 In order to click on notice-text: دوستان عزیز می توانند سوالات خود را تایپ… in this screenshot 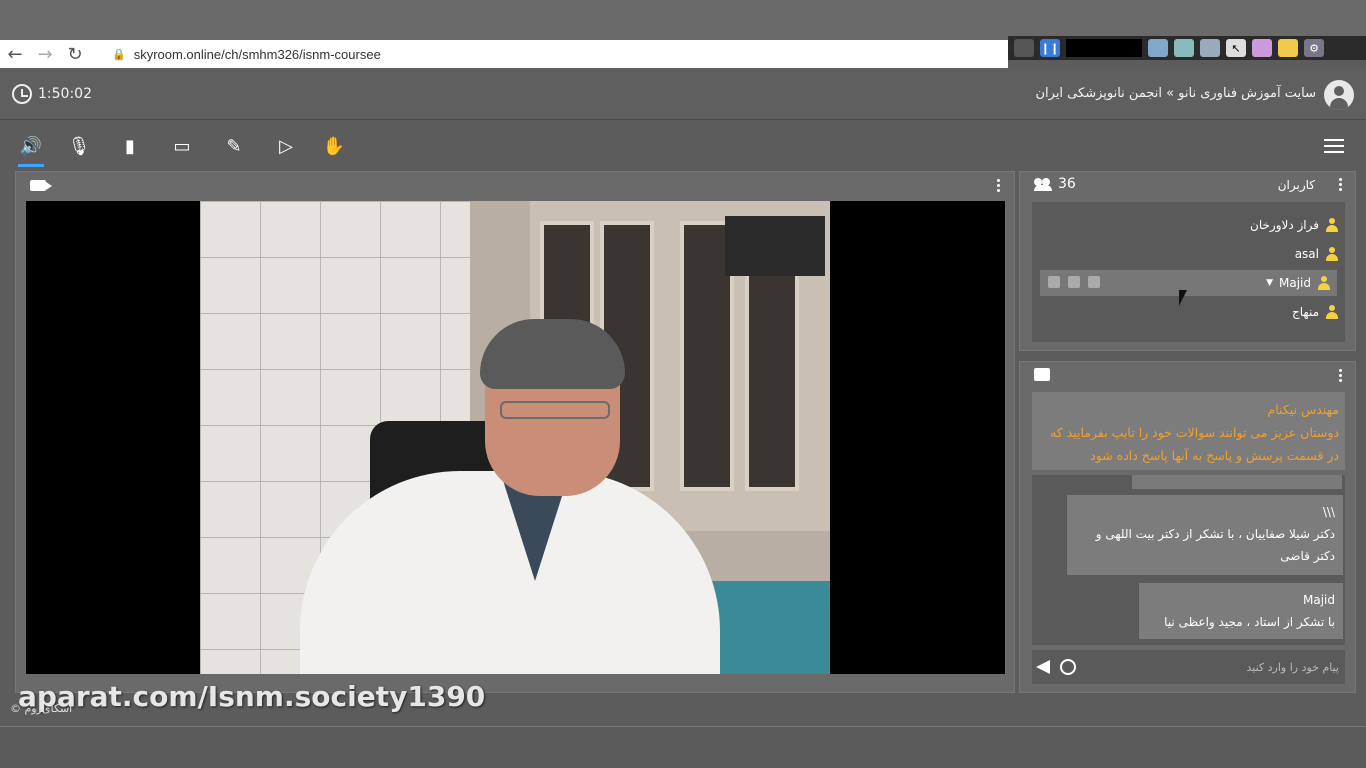, I will do `click(1194, 444)`.